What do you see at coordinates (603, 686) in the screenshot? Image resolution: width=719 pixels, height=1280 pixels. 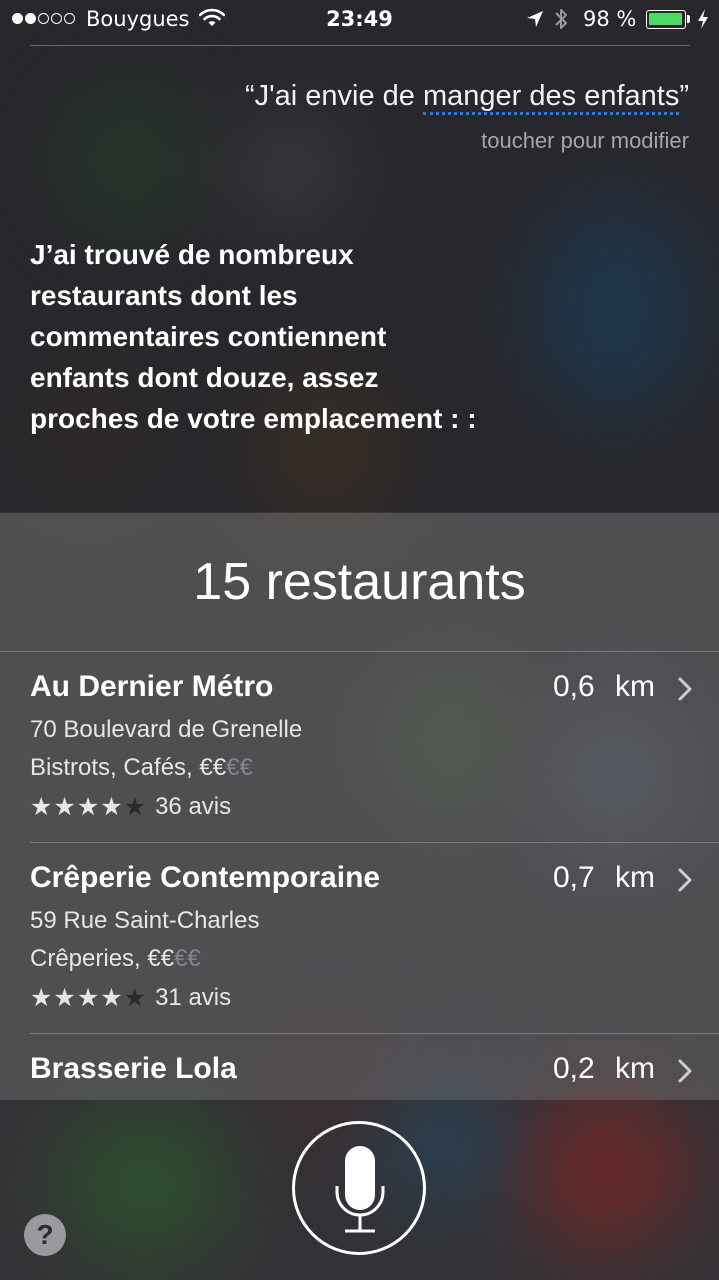 I see `restaurant-distance: 0,6 km` at bounding box center [603, 686].